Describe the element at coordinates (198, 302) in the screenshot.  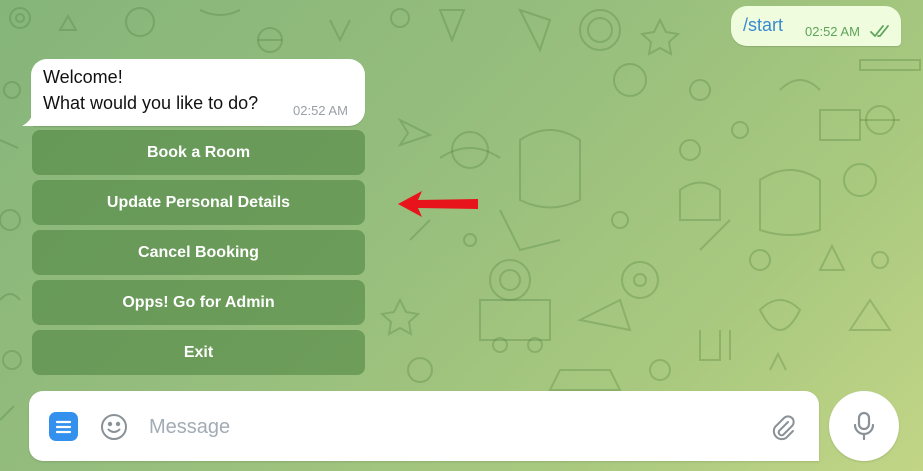
I see `go-for-admin-button: Opps! Go for Admin` at that location.